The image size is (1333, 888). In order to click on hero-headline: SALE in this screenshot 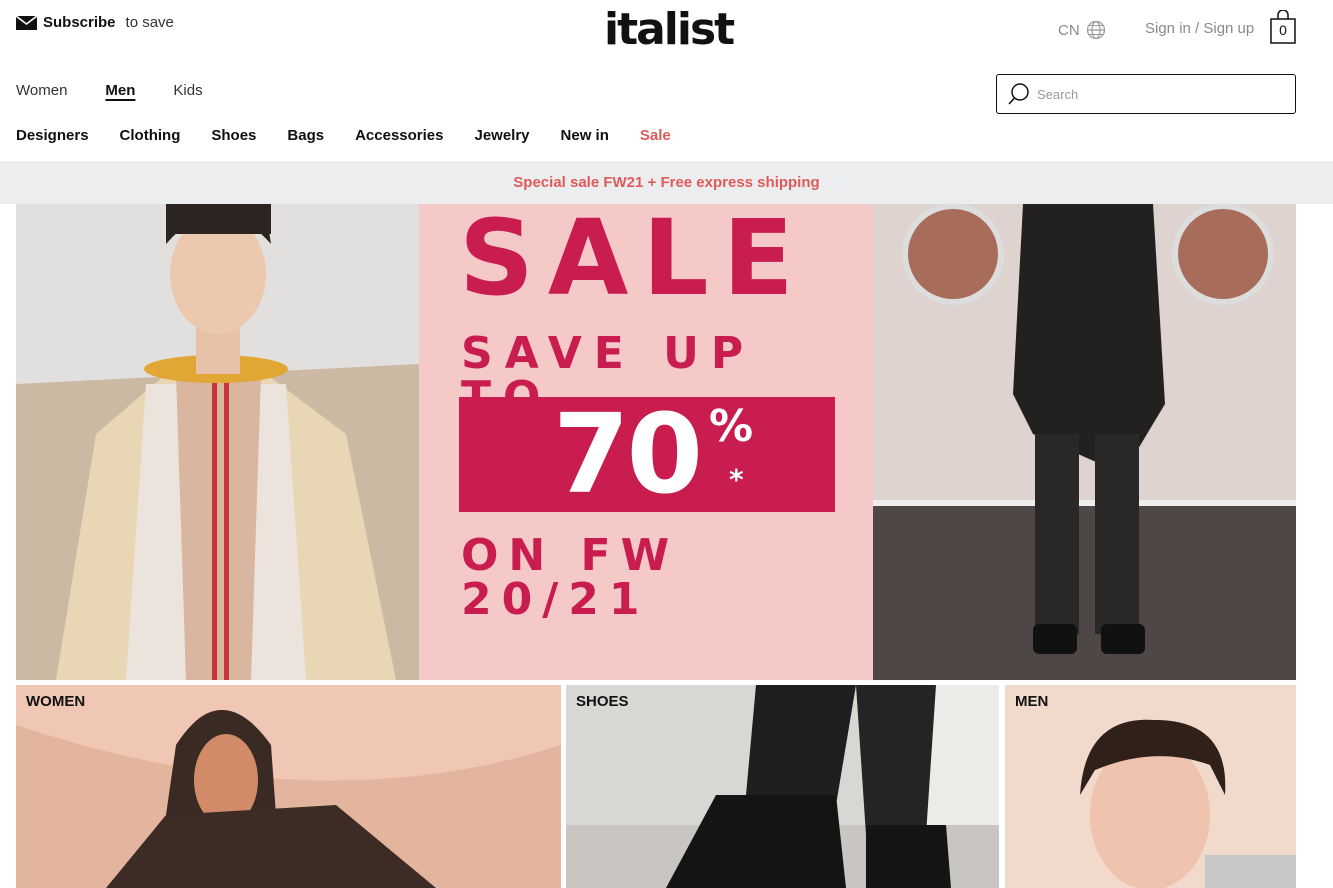, I will do `click(633, 258)`.